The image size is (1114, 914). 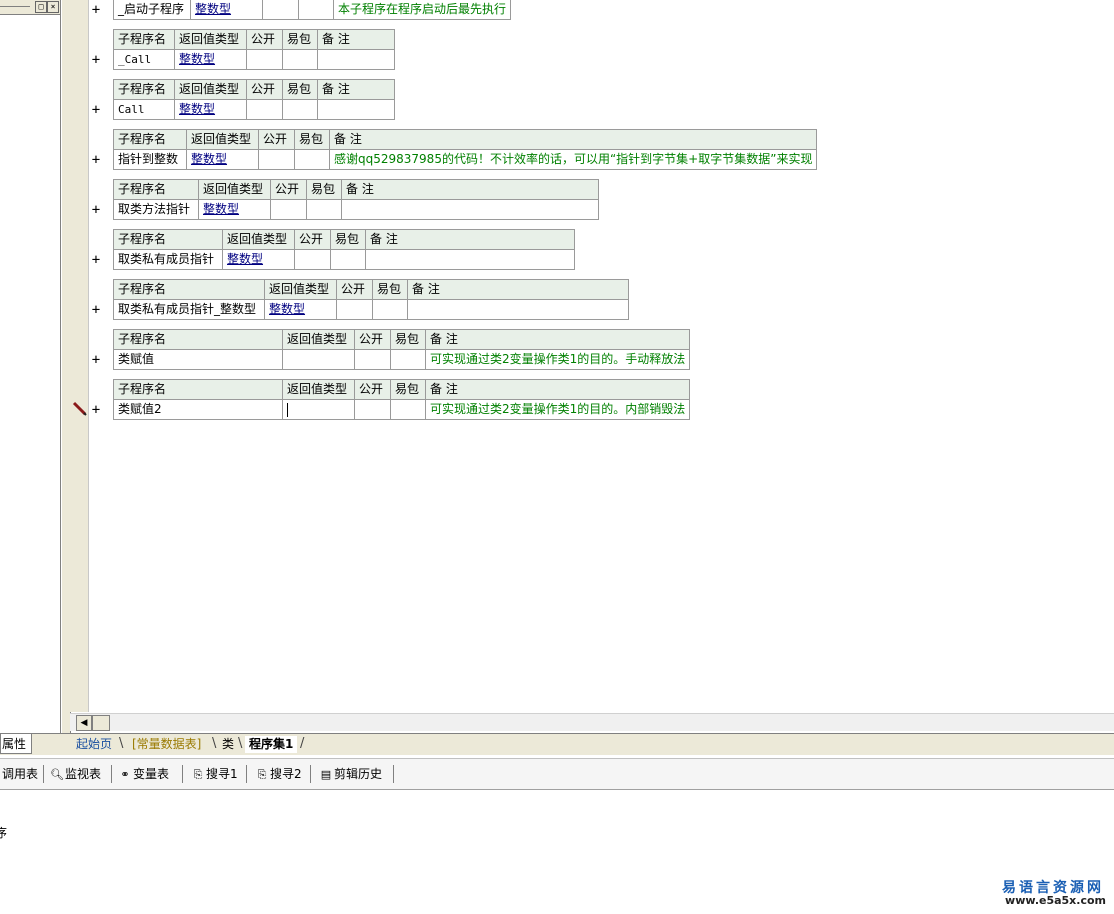 What do you see at coordinates (262, 774) in the screenshot?
I see `search-doc-icon: ⎘` at bounding box center [262, 774].